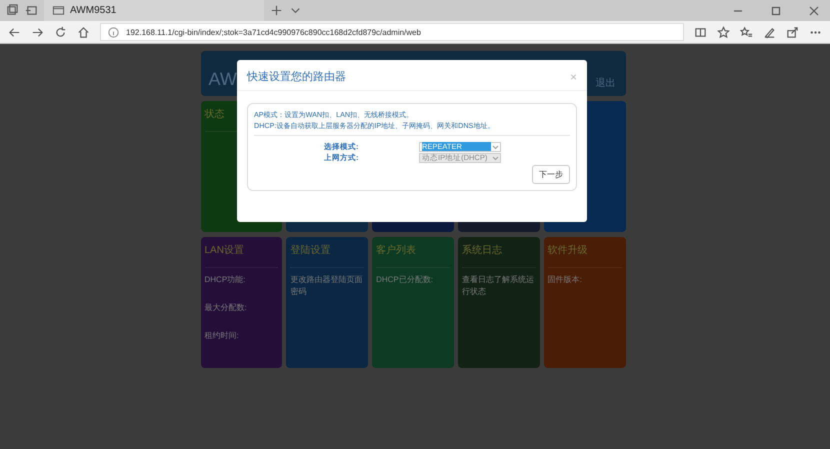  Describe the element at coordinates (499, 255) in the screenshot. I see `card-title: 系统日志` at that location.